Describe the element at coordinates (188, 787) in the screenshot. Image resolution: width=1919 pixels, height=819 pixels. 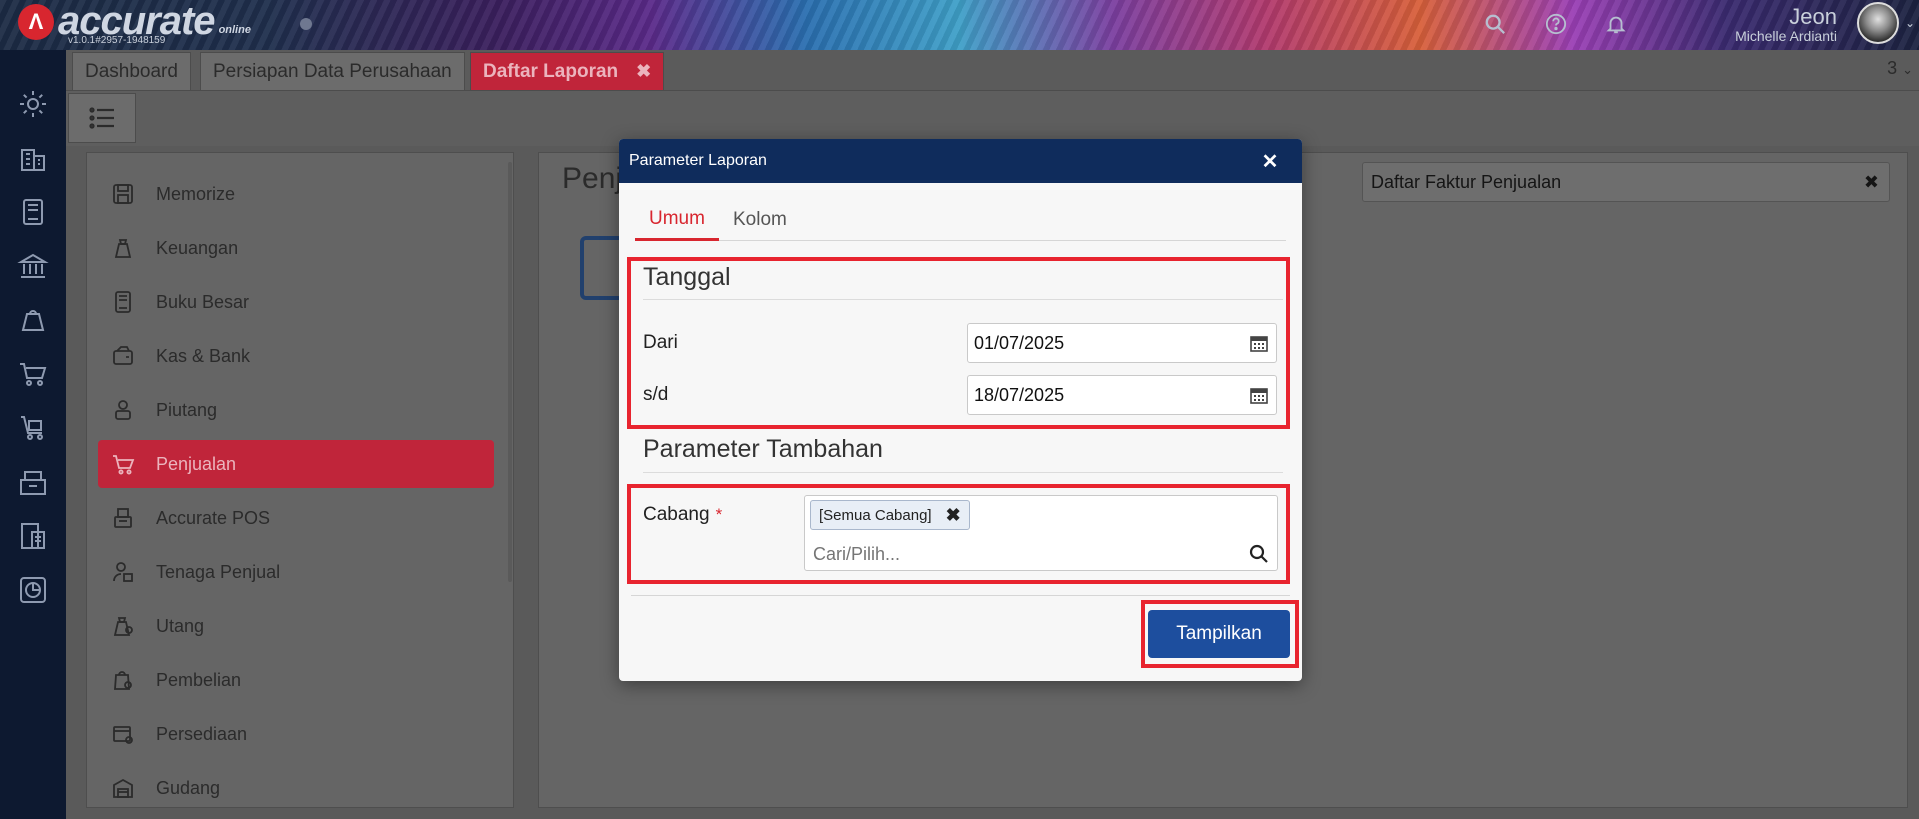
I see `menu-item-label: Gudang` at that location.